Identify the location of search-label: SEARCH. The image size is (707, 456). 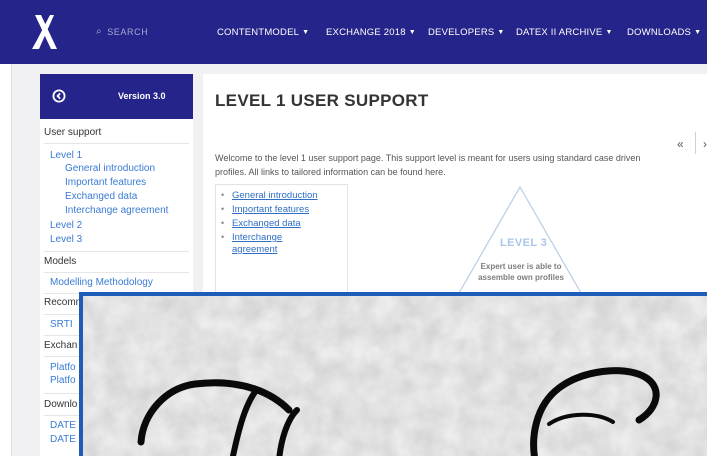
(128, 31).